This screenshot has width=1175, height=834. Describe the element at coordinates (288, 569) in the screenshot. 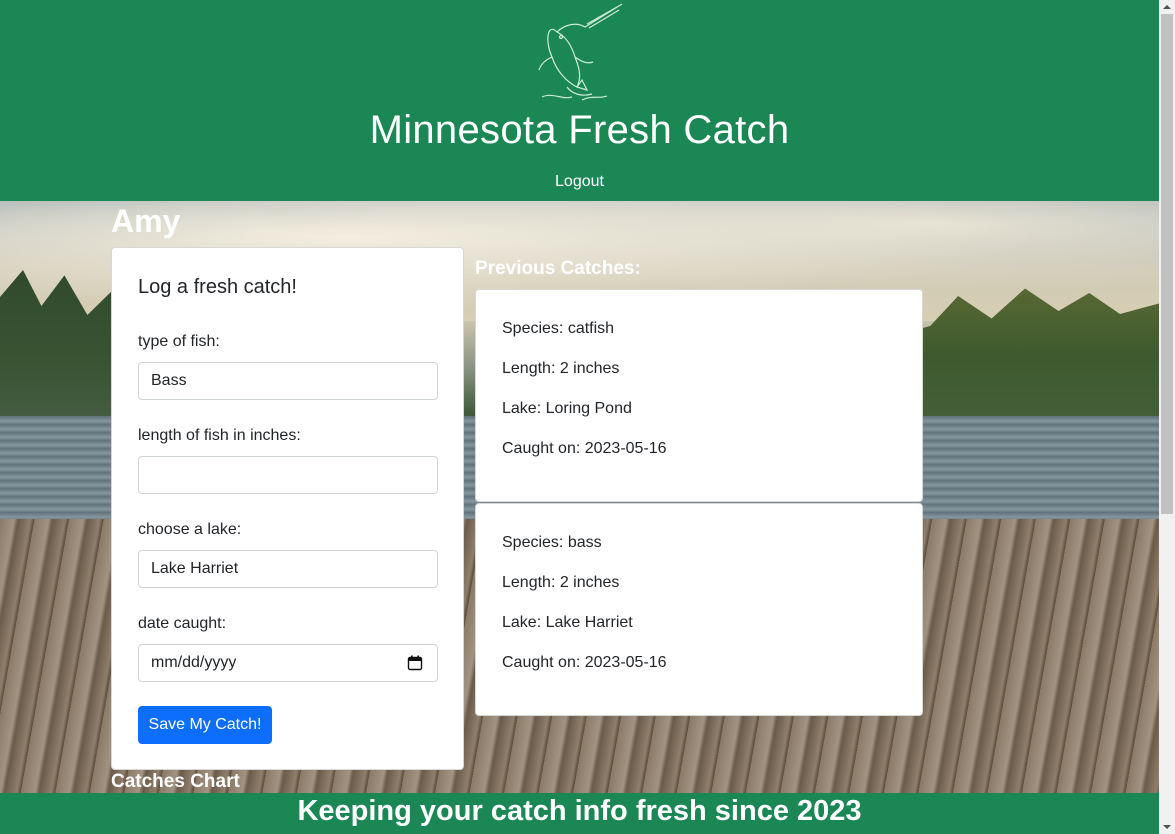

I see `lake-input: Lake Harriet` at that location.